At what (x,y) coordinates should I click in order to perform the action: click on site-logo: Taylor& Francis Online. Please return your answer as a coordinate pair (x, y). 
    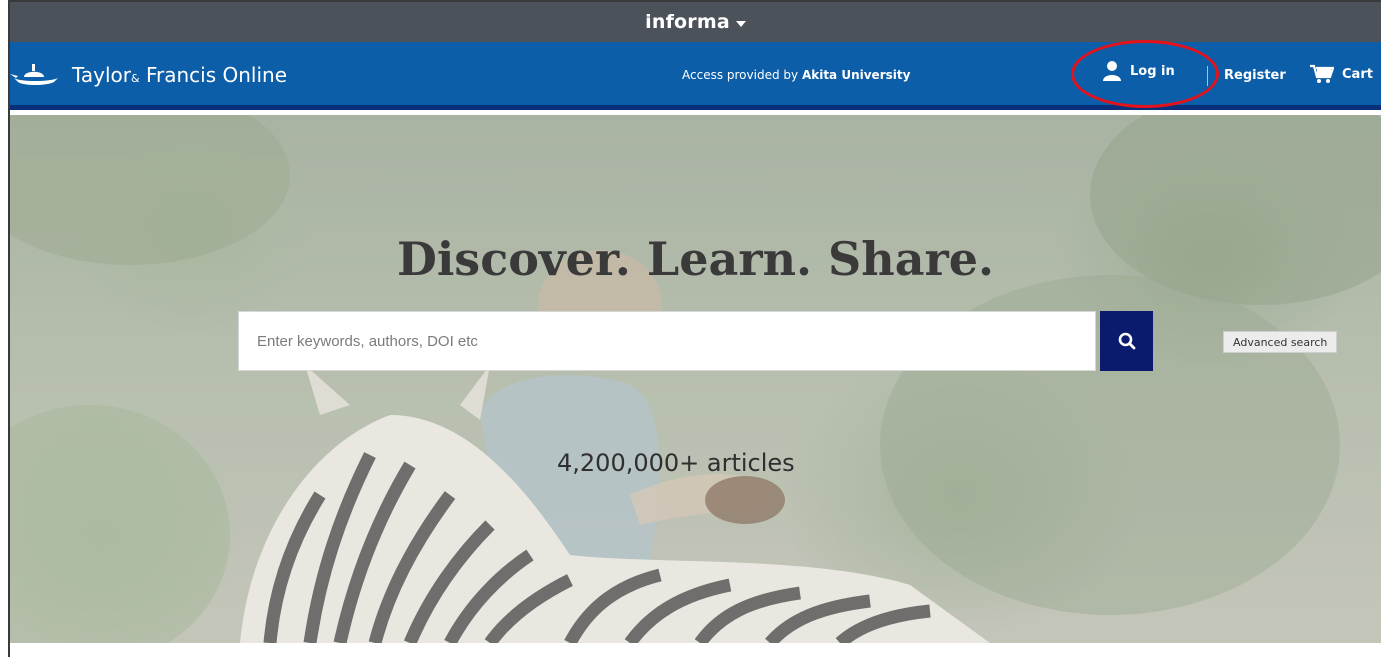
    Looking at the image, I should click on (148, 75).